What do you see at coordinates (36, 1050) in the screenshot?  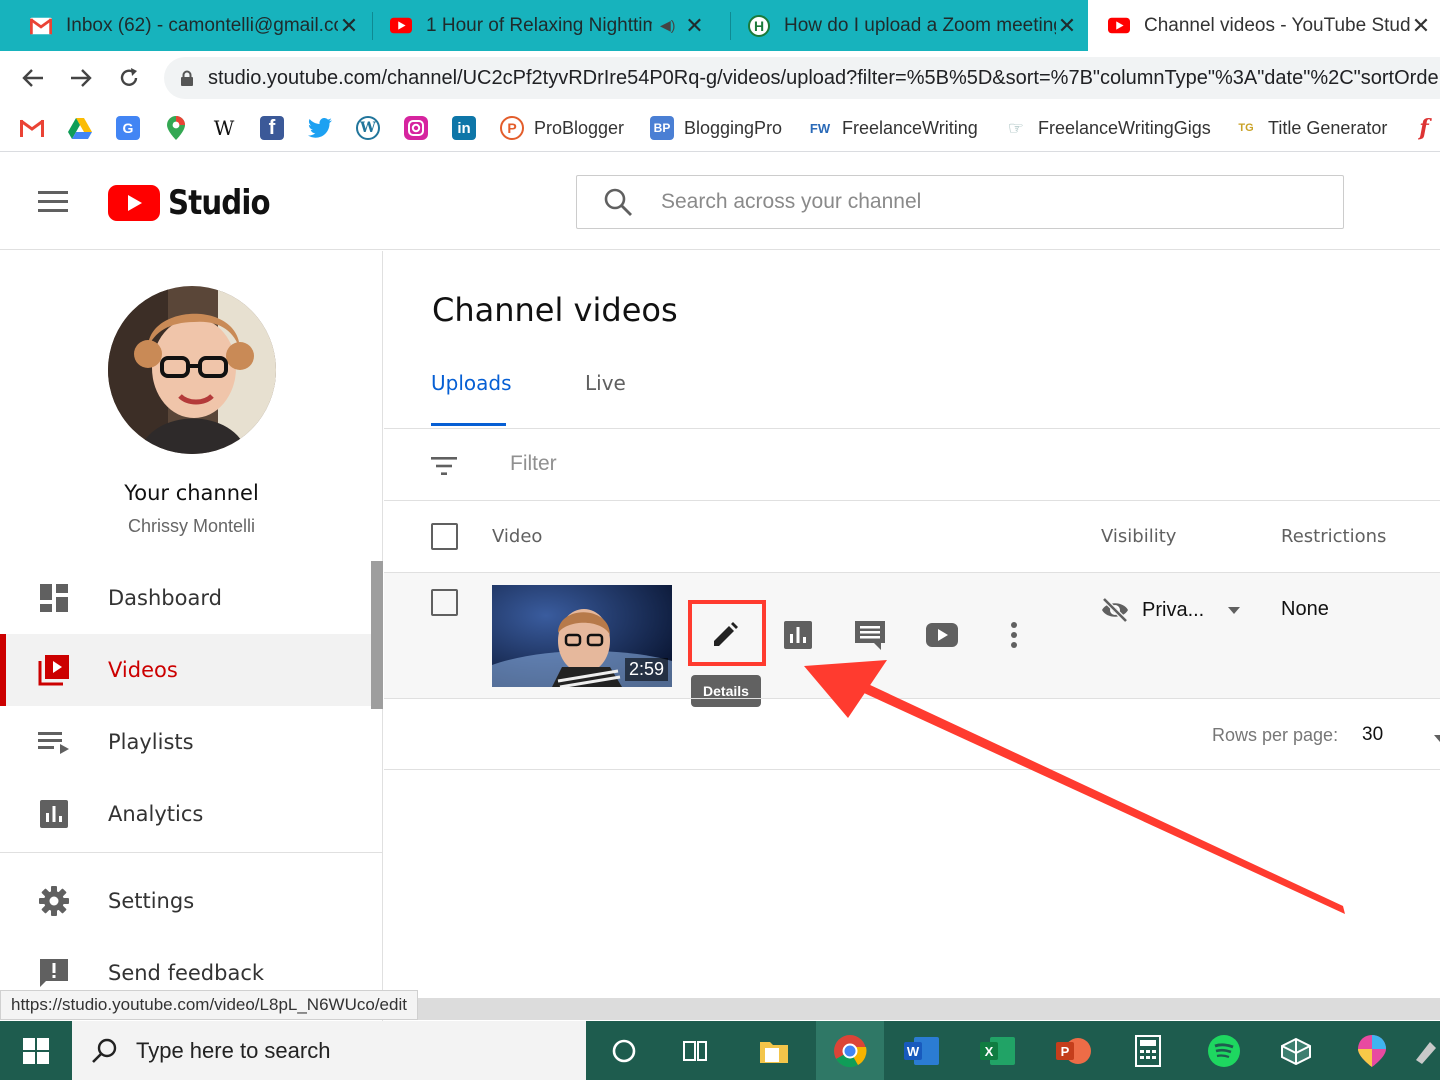 I see `windows-start-icon` at bounding box center [36, 1050].